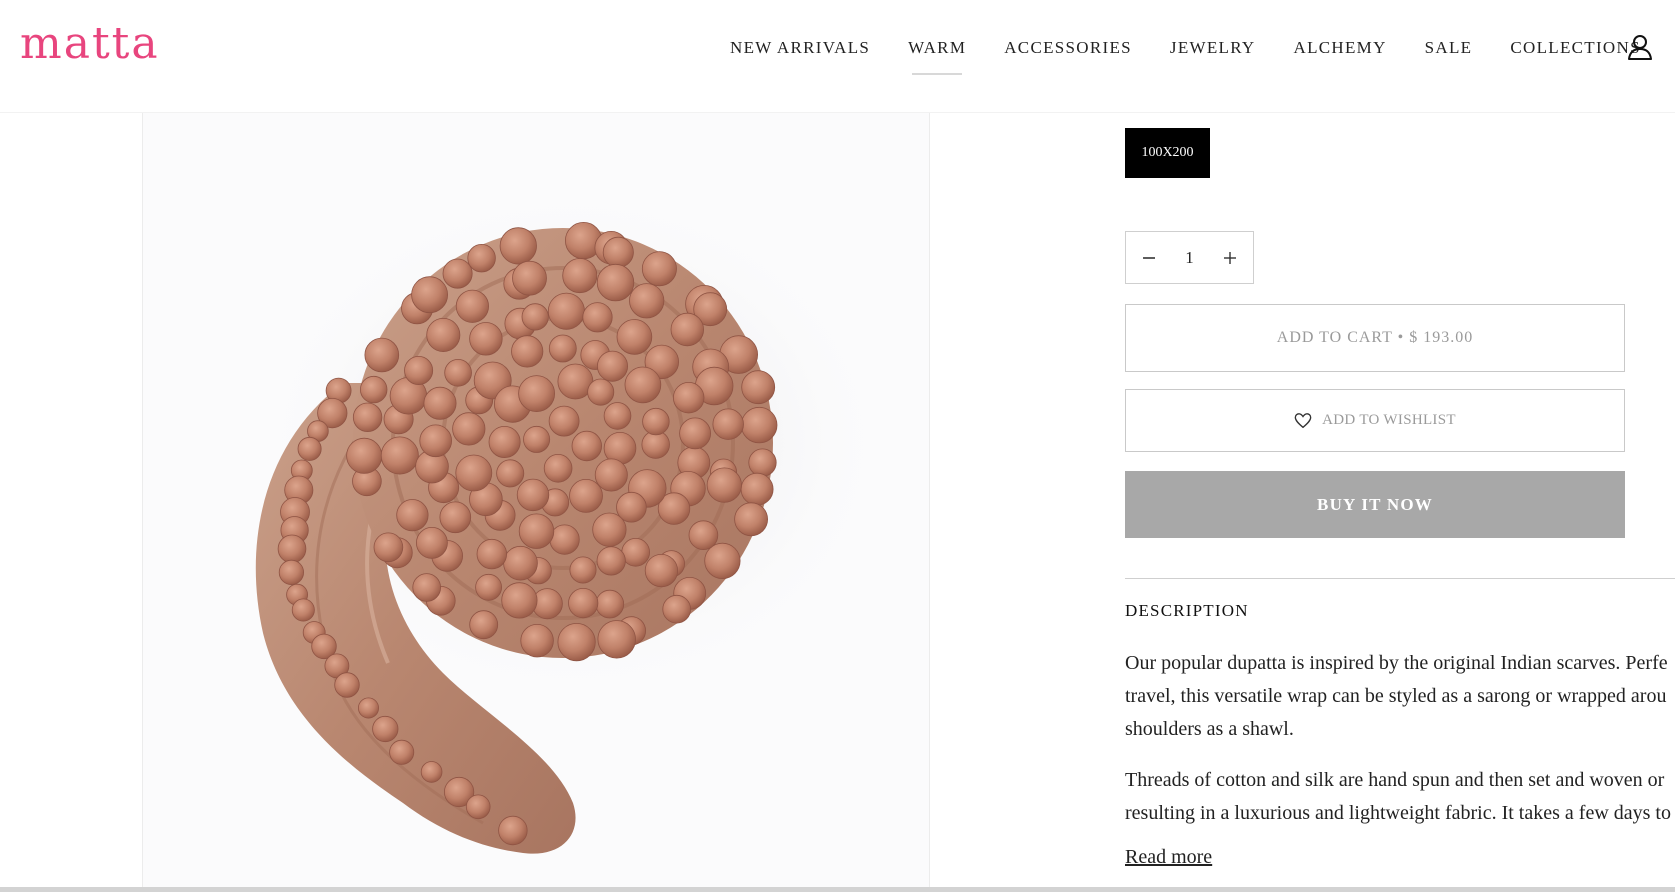 This screenshot has height=892, width=1675. I want to click on add-to-cart-button: ADD TO CART • $ 193.00, so click(1375, 338).